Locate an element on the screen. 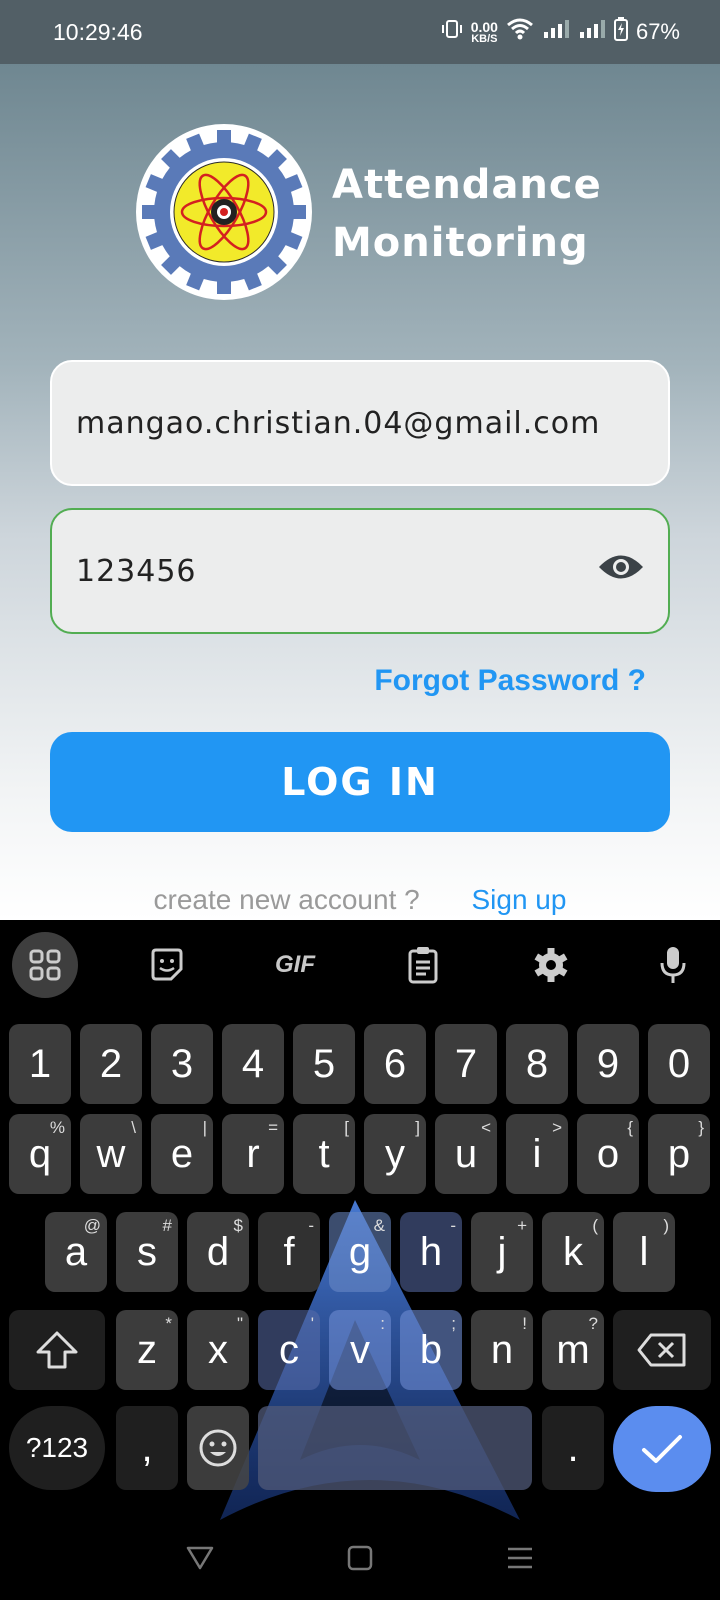 The image size is (720, 1600). key-b: b; is located at coordinates (431, 1350).